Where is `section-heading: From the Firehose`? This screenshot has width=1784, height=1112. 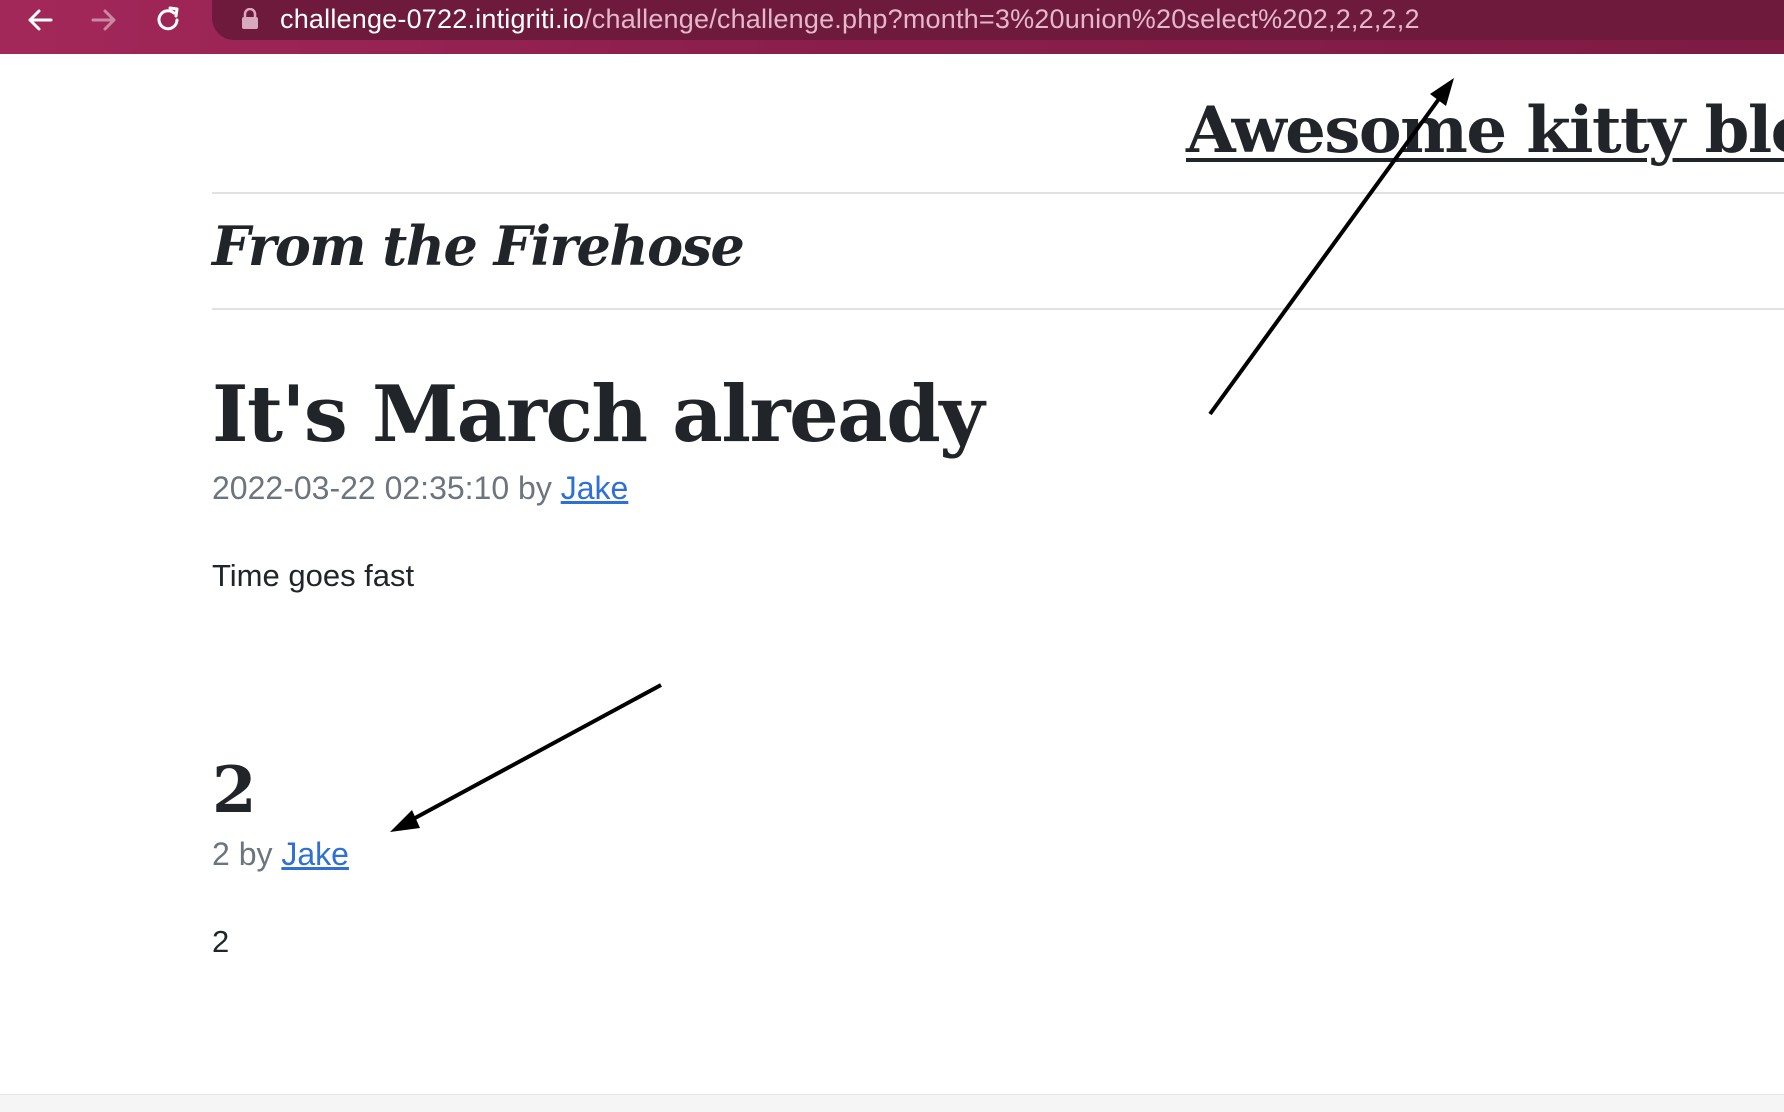
section-heading: From the Firehose is located at coordinates (478, 246).